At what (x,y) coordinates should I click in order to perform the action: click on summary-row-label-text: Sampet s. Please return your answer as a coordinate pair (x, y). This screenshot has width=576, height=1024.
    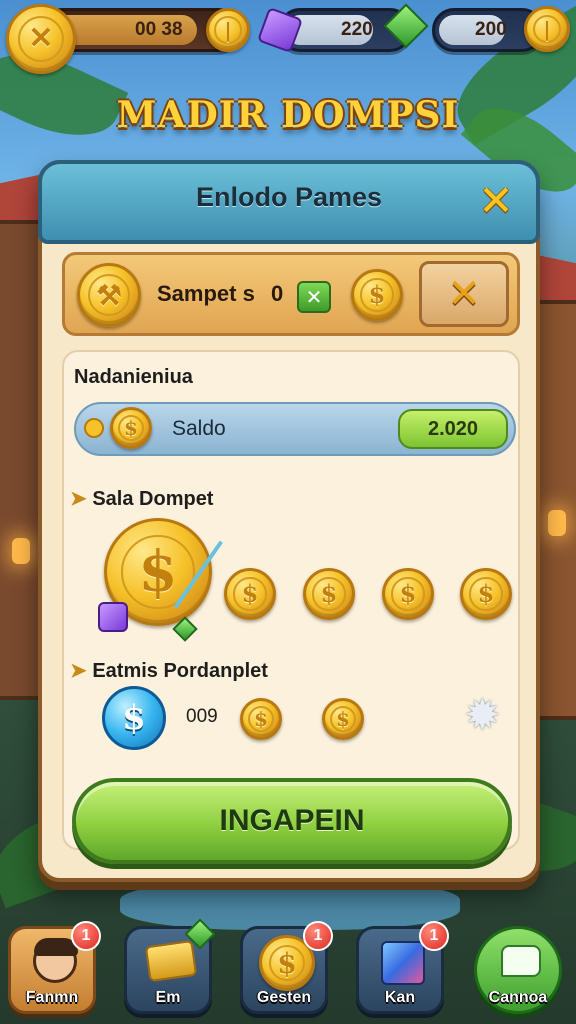
    Looking at the image, I should click on (206, 293).